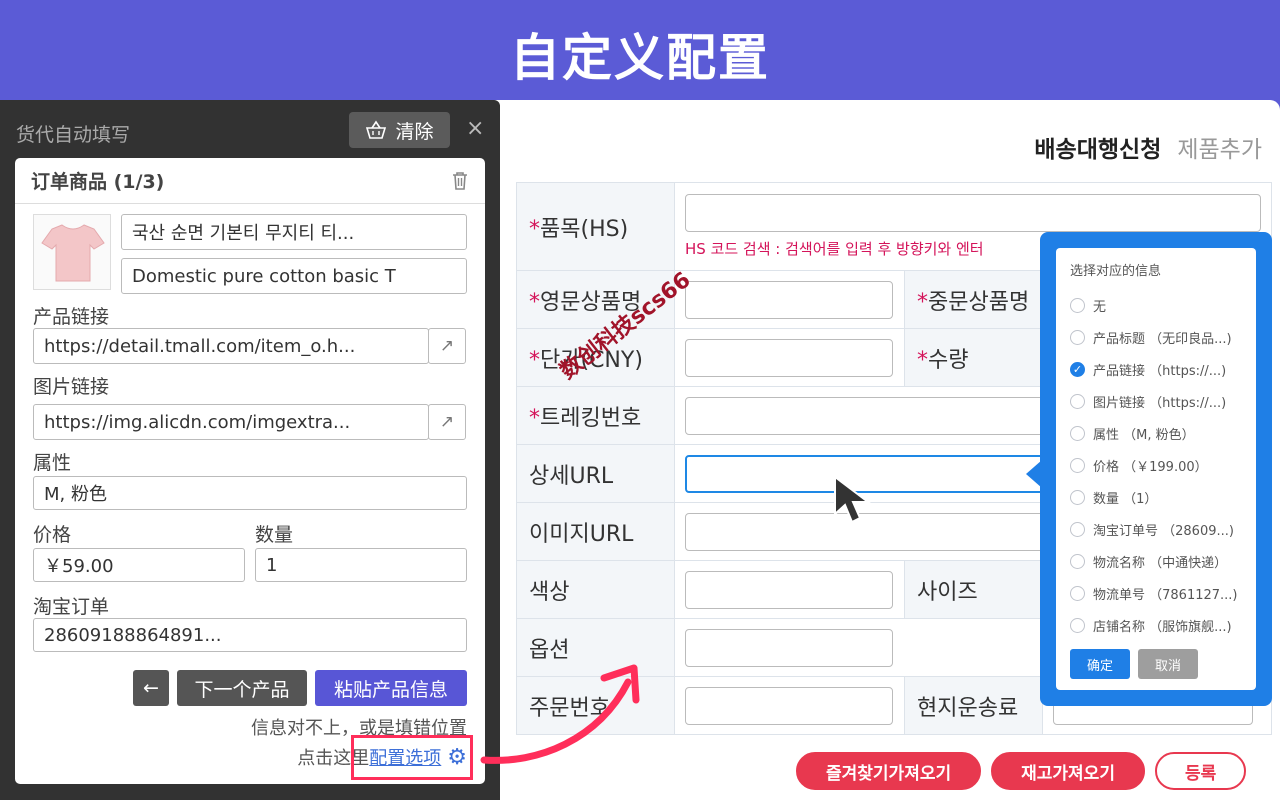 The image size is (1280, 800). What do you see at coordinates (376, 129) in the screenshot?
I see `basket-icon` at bounding box center [376, 129].